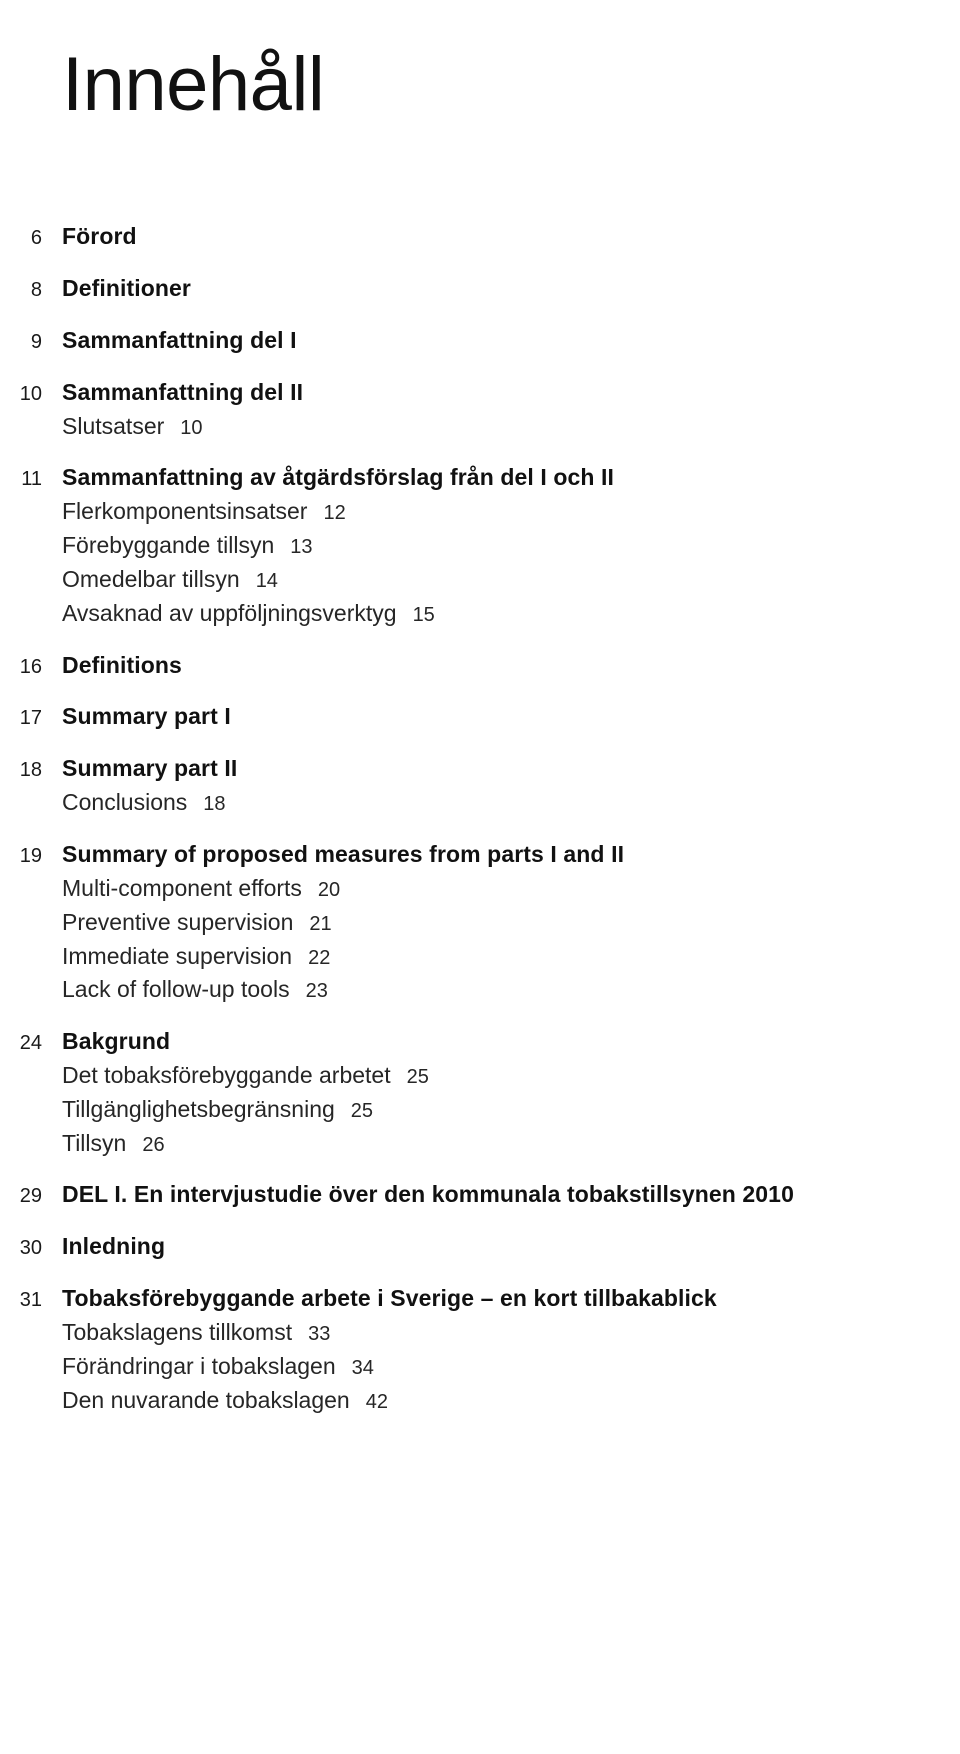 Image resolution: width=960 pixels, height=1754 pixels. What do you see at coordinates (480, 1109) in the screenshot?
I see `toc-entry-sub: Tillgänglighetsbegränsning 25` at bounding box center [480, 1109].